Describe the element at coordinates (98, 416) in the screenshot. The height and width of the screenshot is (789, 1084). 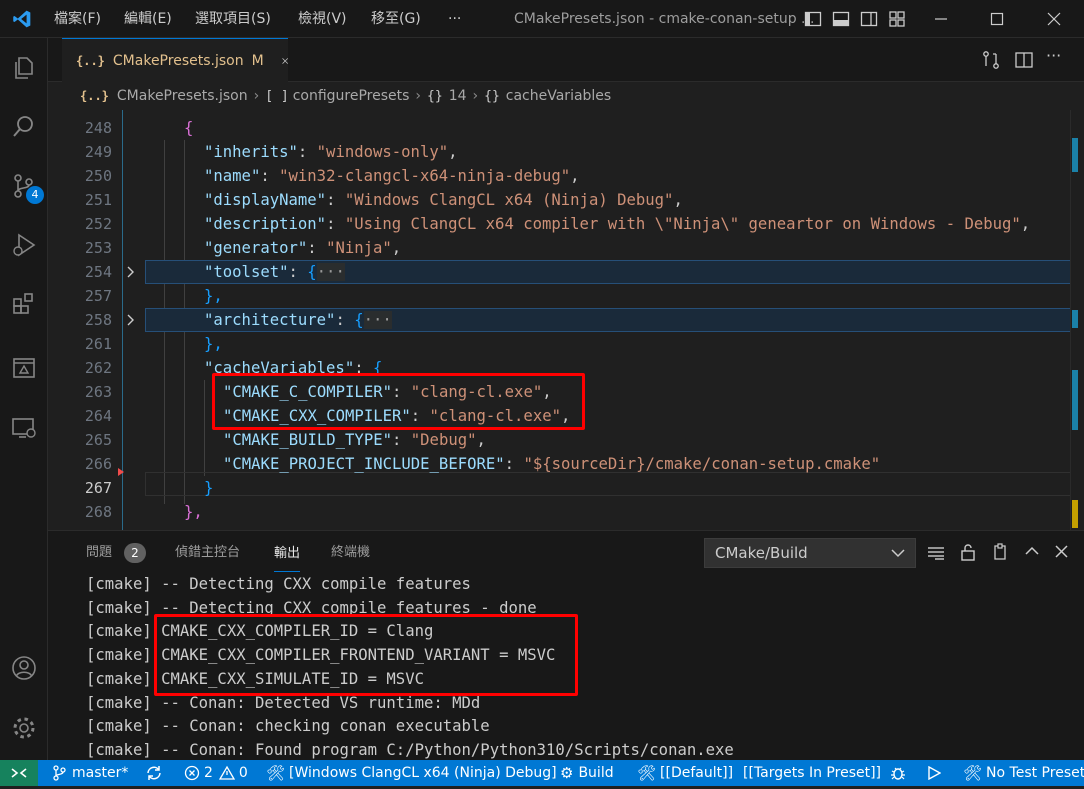
I see `line-number: 264` at that location.